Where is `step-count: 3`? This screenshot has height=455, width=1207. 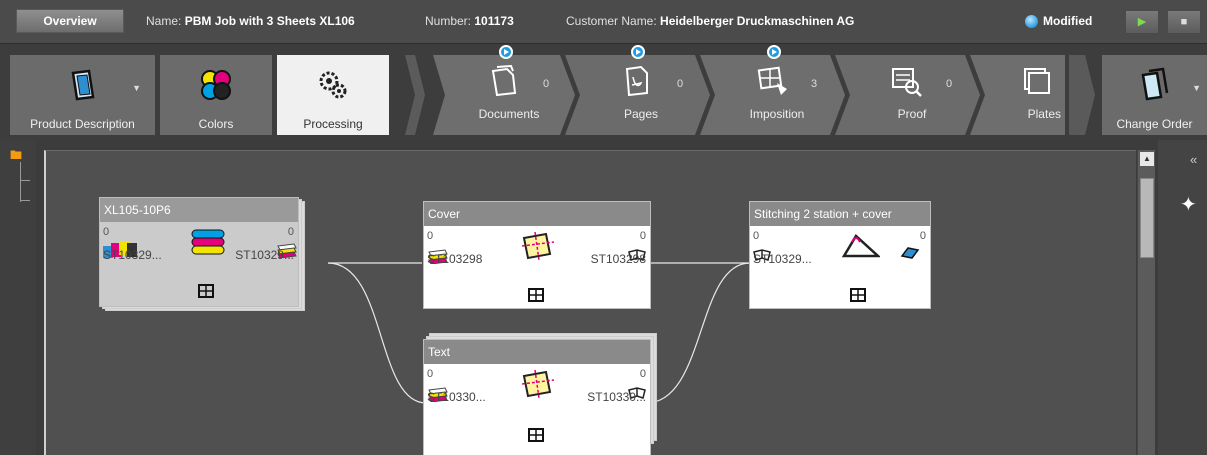 step-count: 3 is located at coordinates (814, 84).